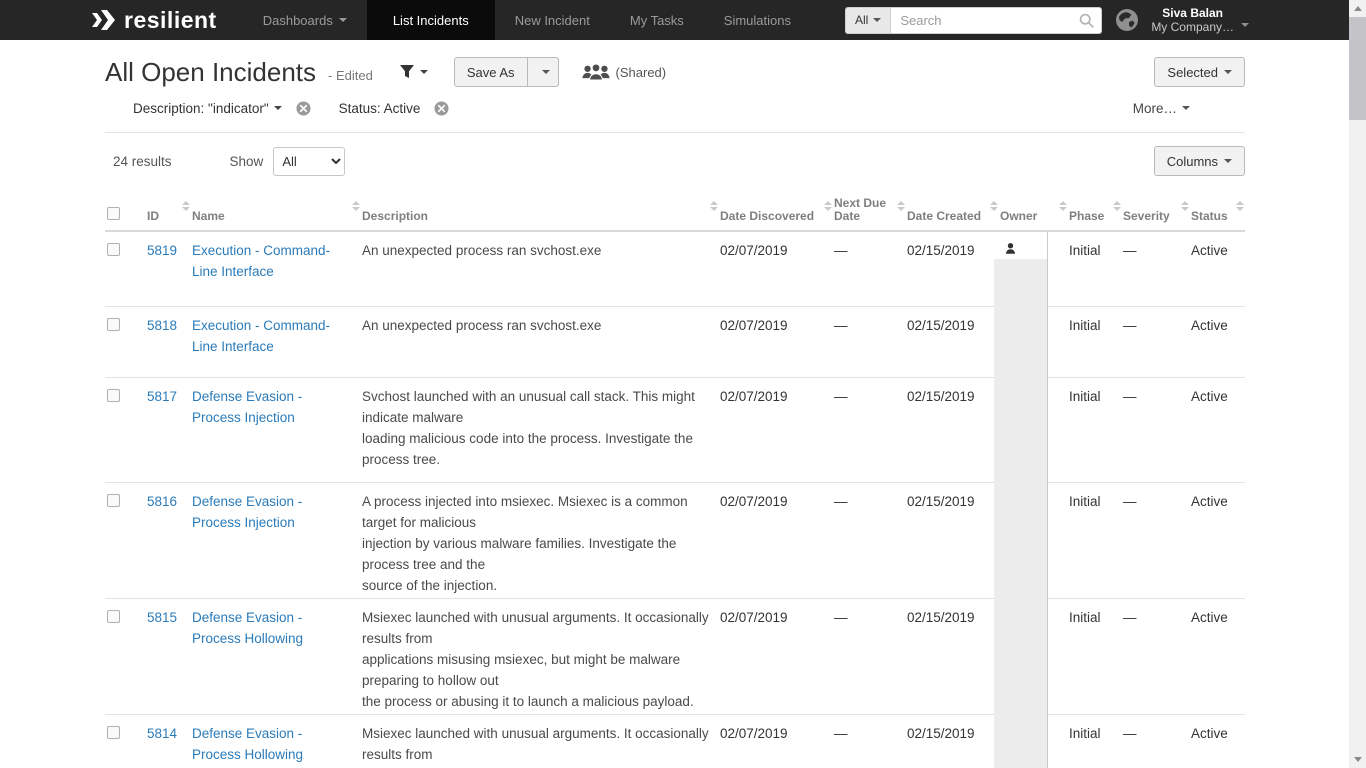 Image resolution: width=1366 pixels, height=768 pixels. I want to click on column-header-owner: Owner, so click(1032, 213).